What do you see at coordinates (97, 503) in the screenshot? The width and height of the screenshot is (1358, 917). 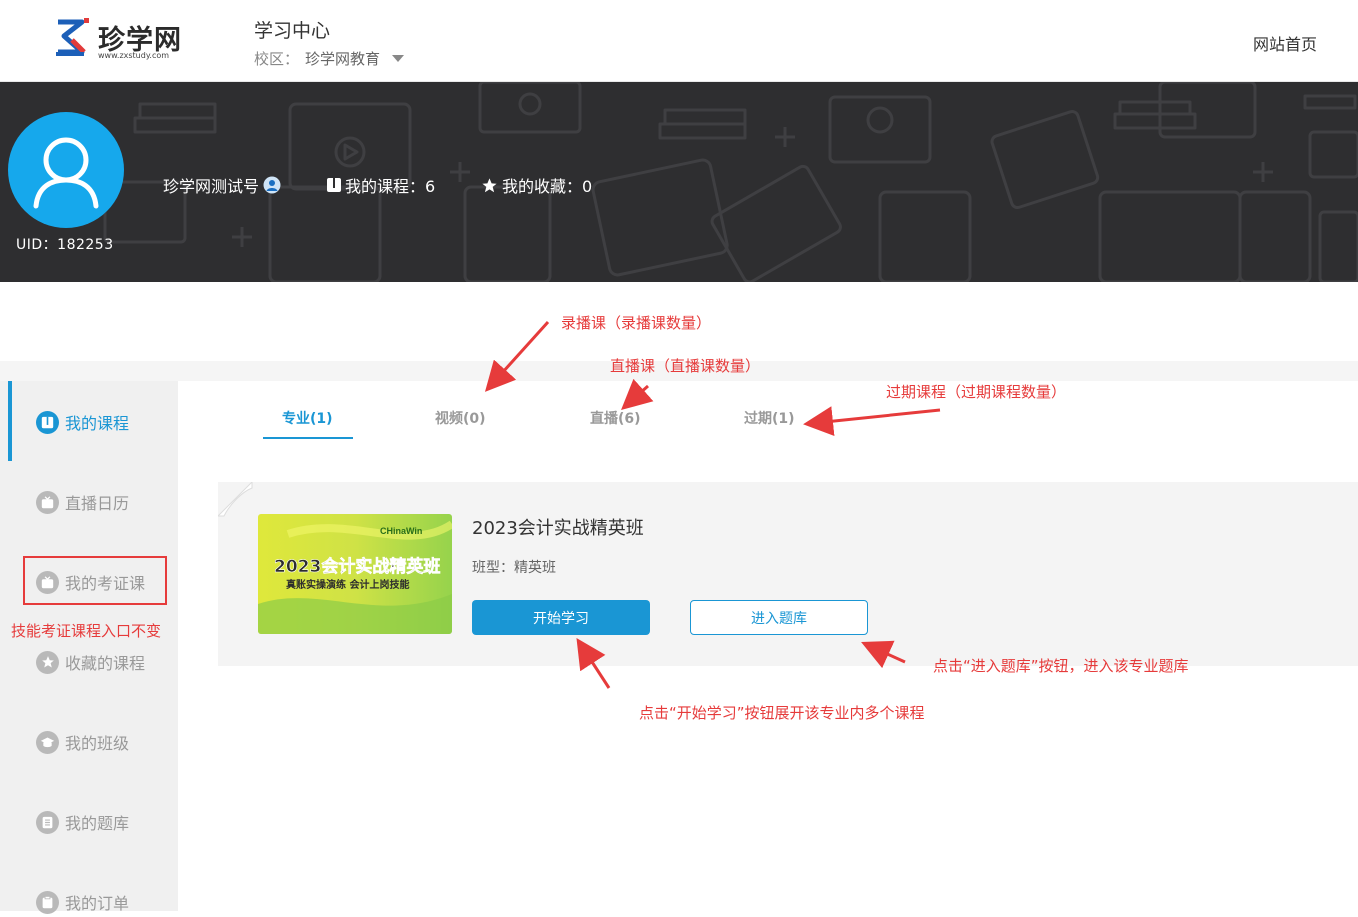 I see `sidebar-item-label: 直播日历` at bounding box center [97, 503].